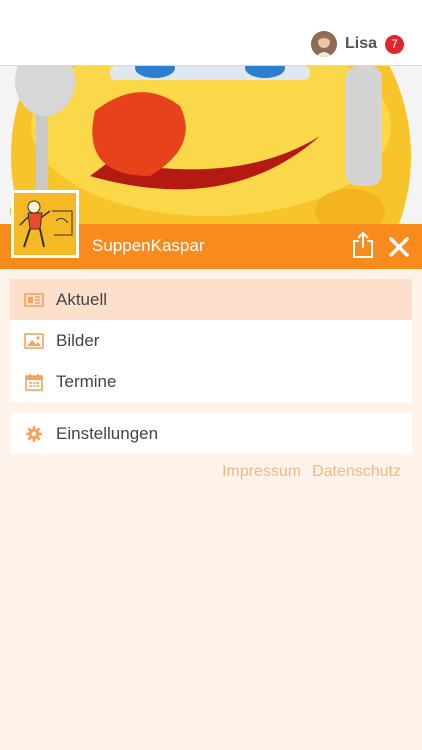 The image size is (422, 750). What do you see at coordinates (363, 245) in the screenshot?
I see `share-icon` at bounding box center [363, 245].